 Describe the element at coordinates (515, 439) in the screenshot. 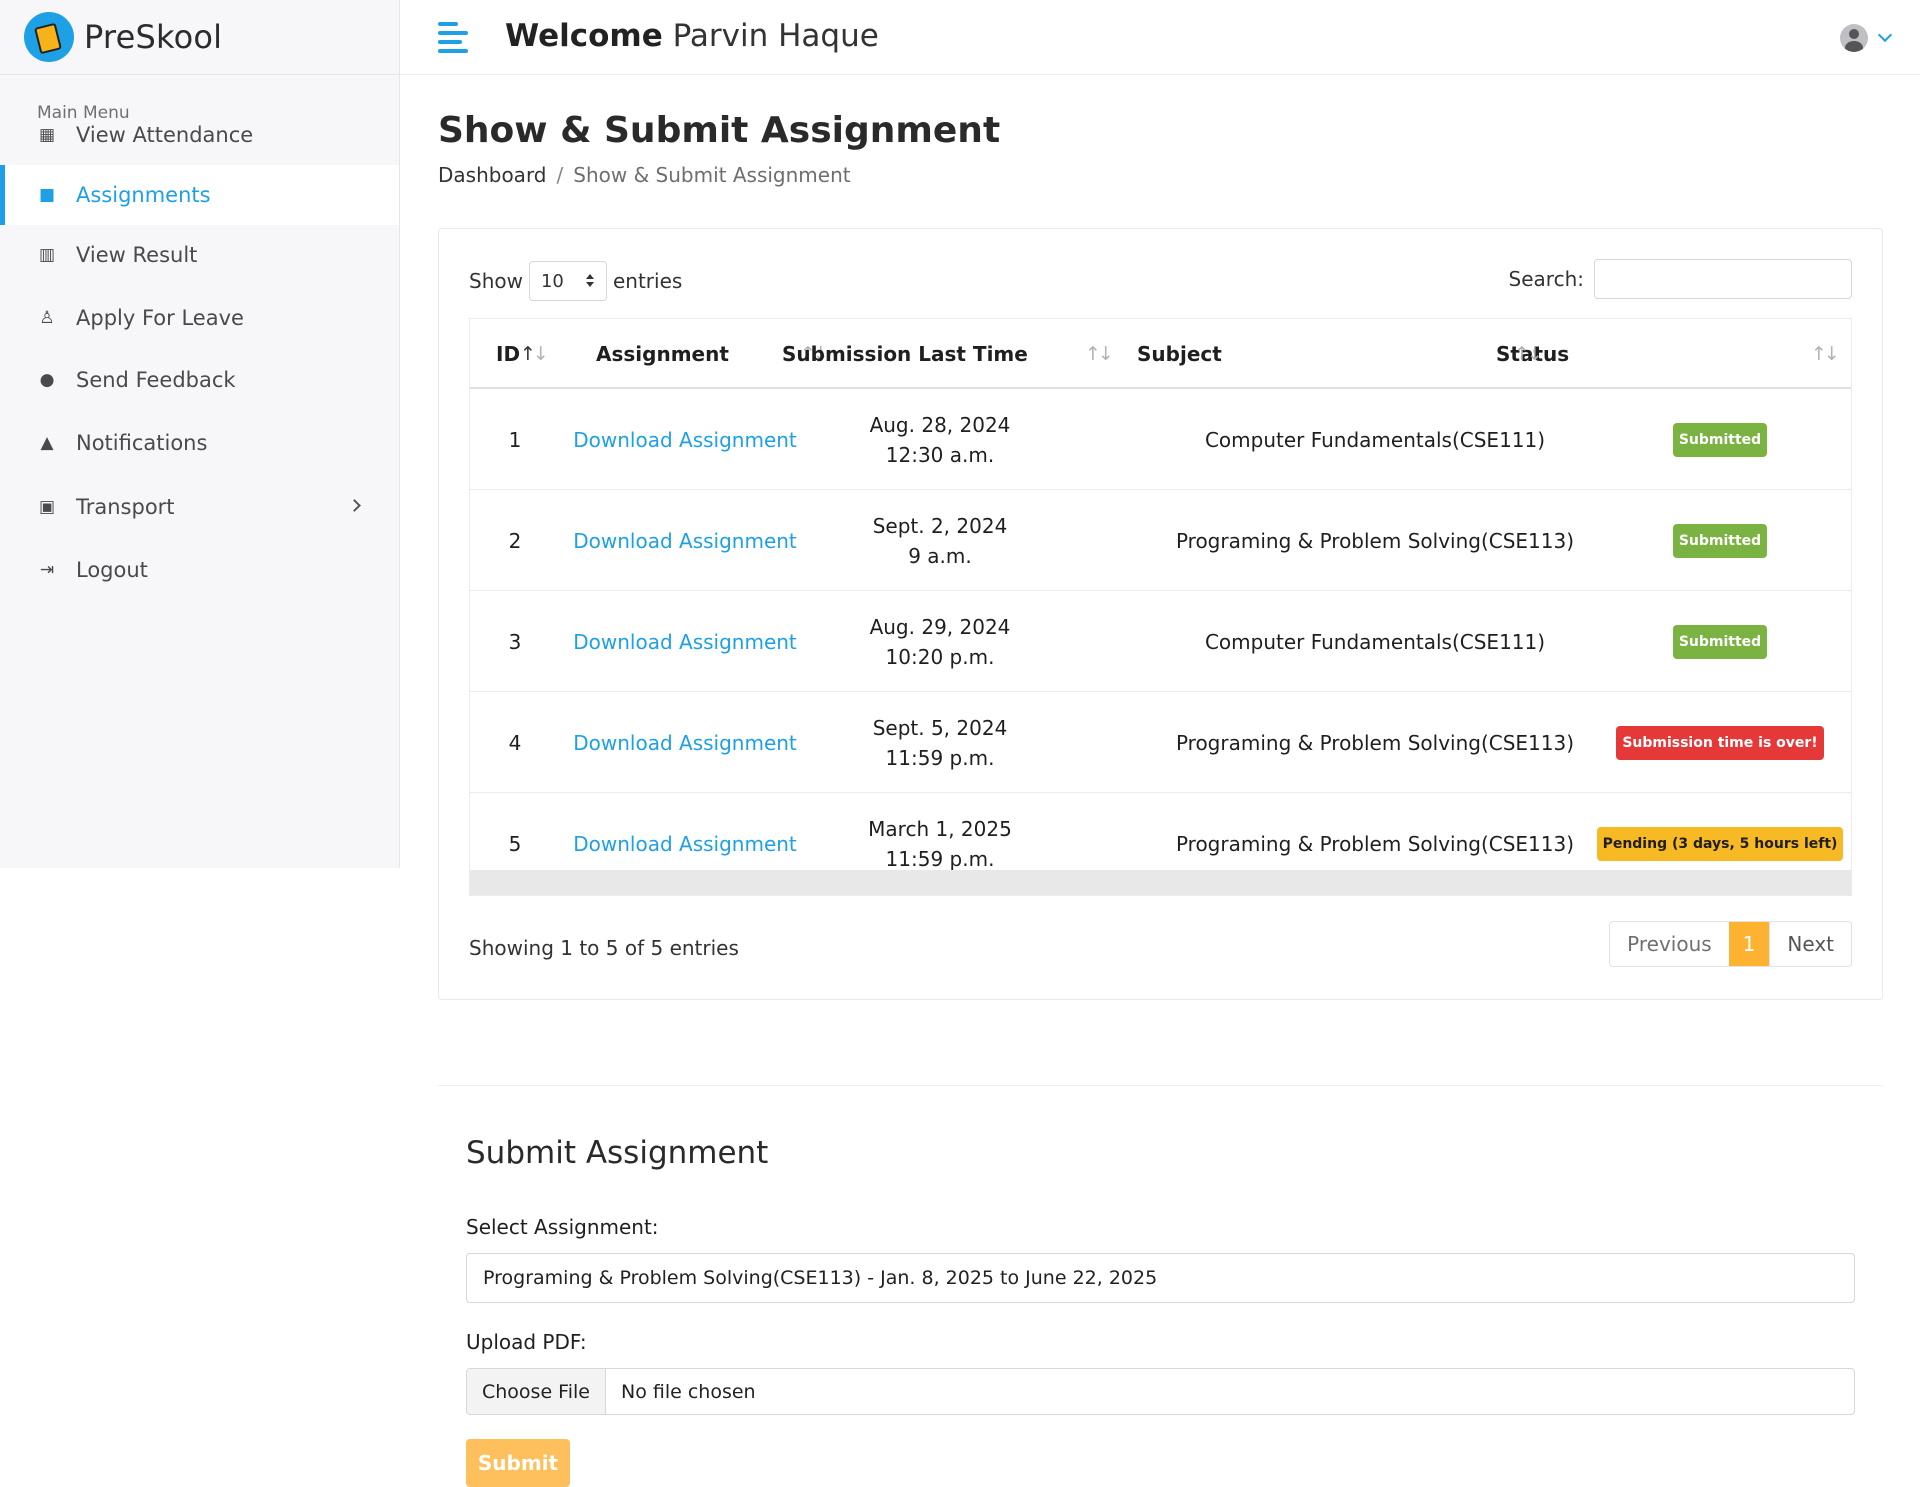

I see `cell-id: 1` at that location.